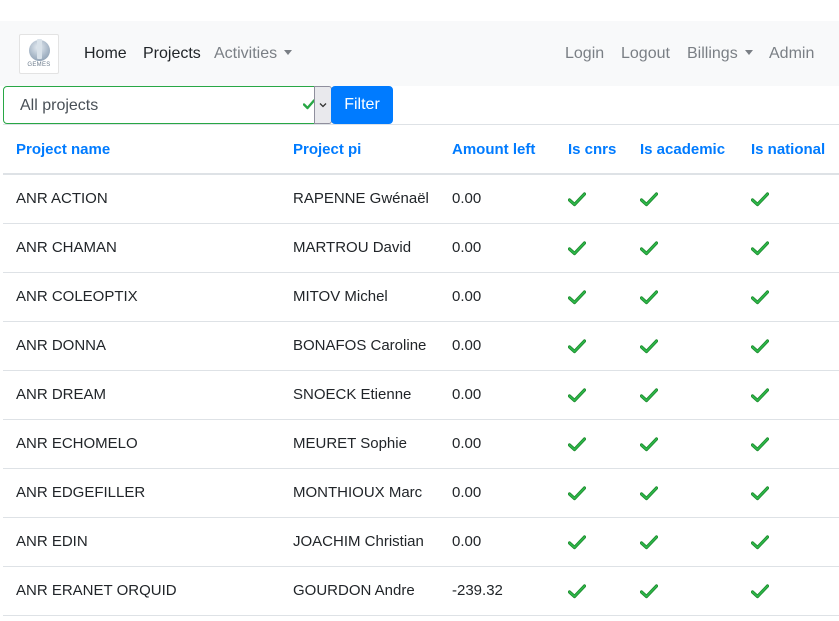  I want to click on table-row: ANR COLEOPTIX MITOV Michel 0.00, so click(421, 297).